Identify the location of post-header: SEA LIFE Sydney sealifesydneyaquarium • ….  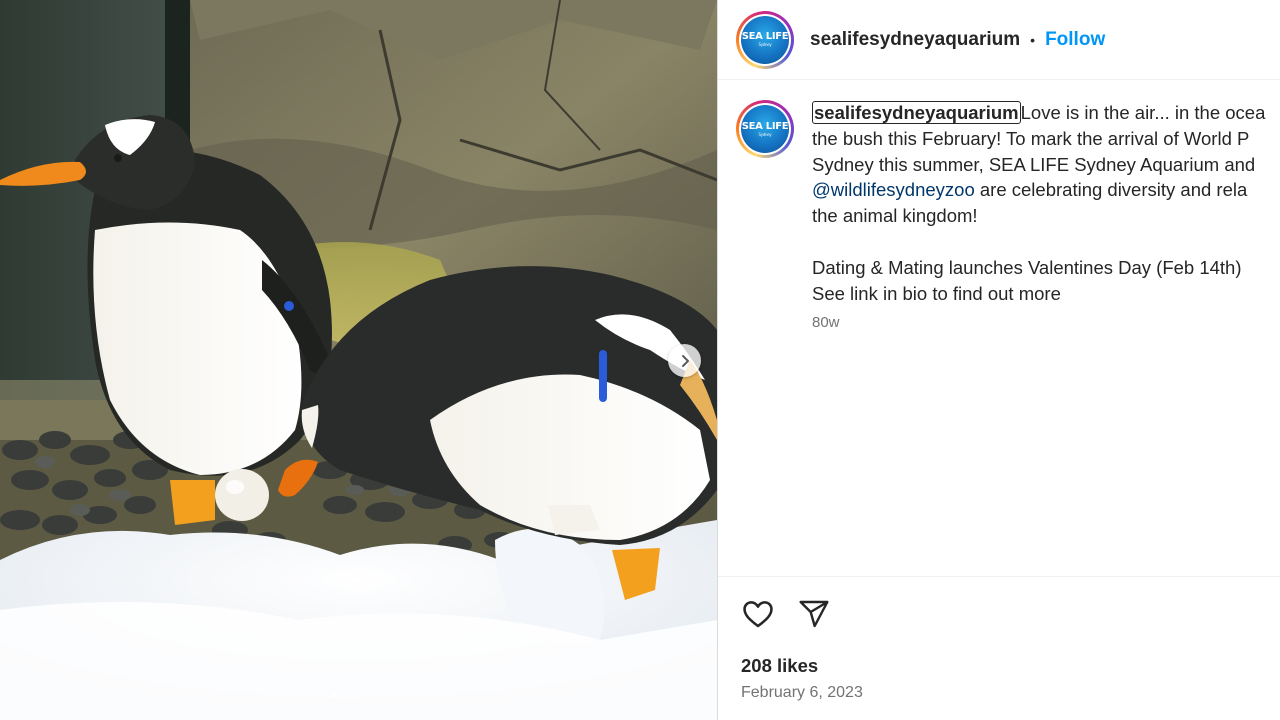
(999, 40).